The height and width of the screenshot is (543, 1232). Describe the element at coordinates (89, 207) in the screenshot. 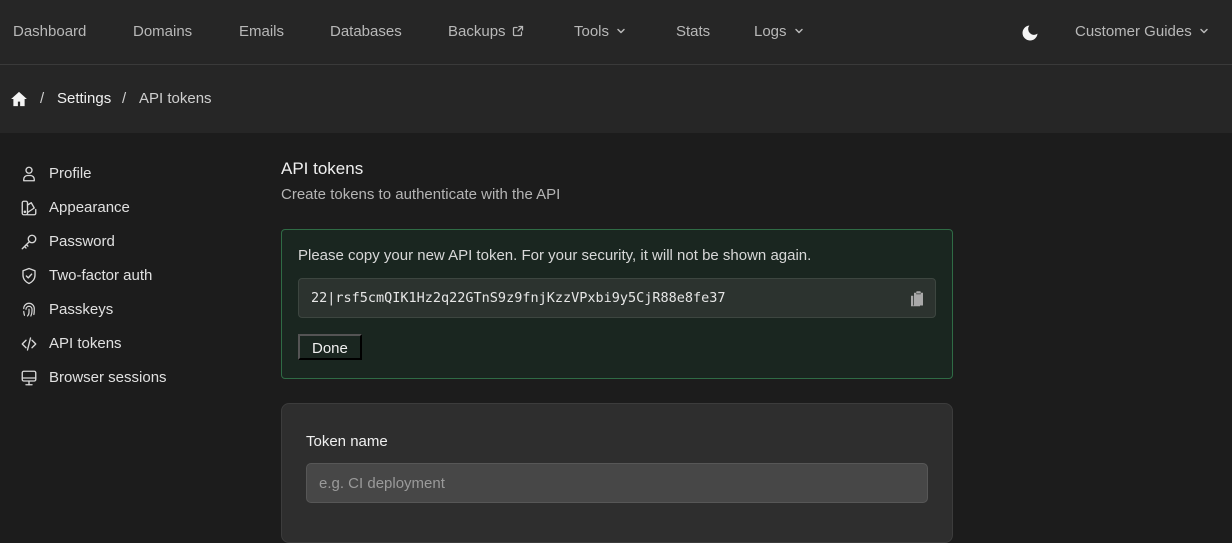

I see `sidebar-item-label: Appearance` at that location.